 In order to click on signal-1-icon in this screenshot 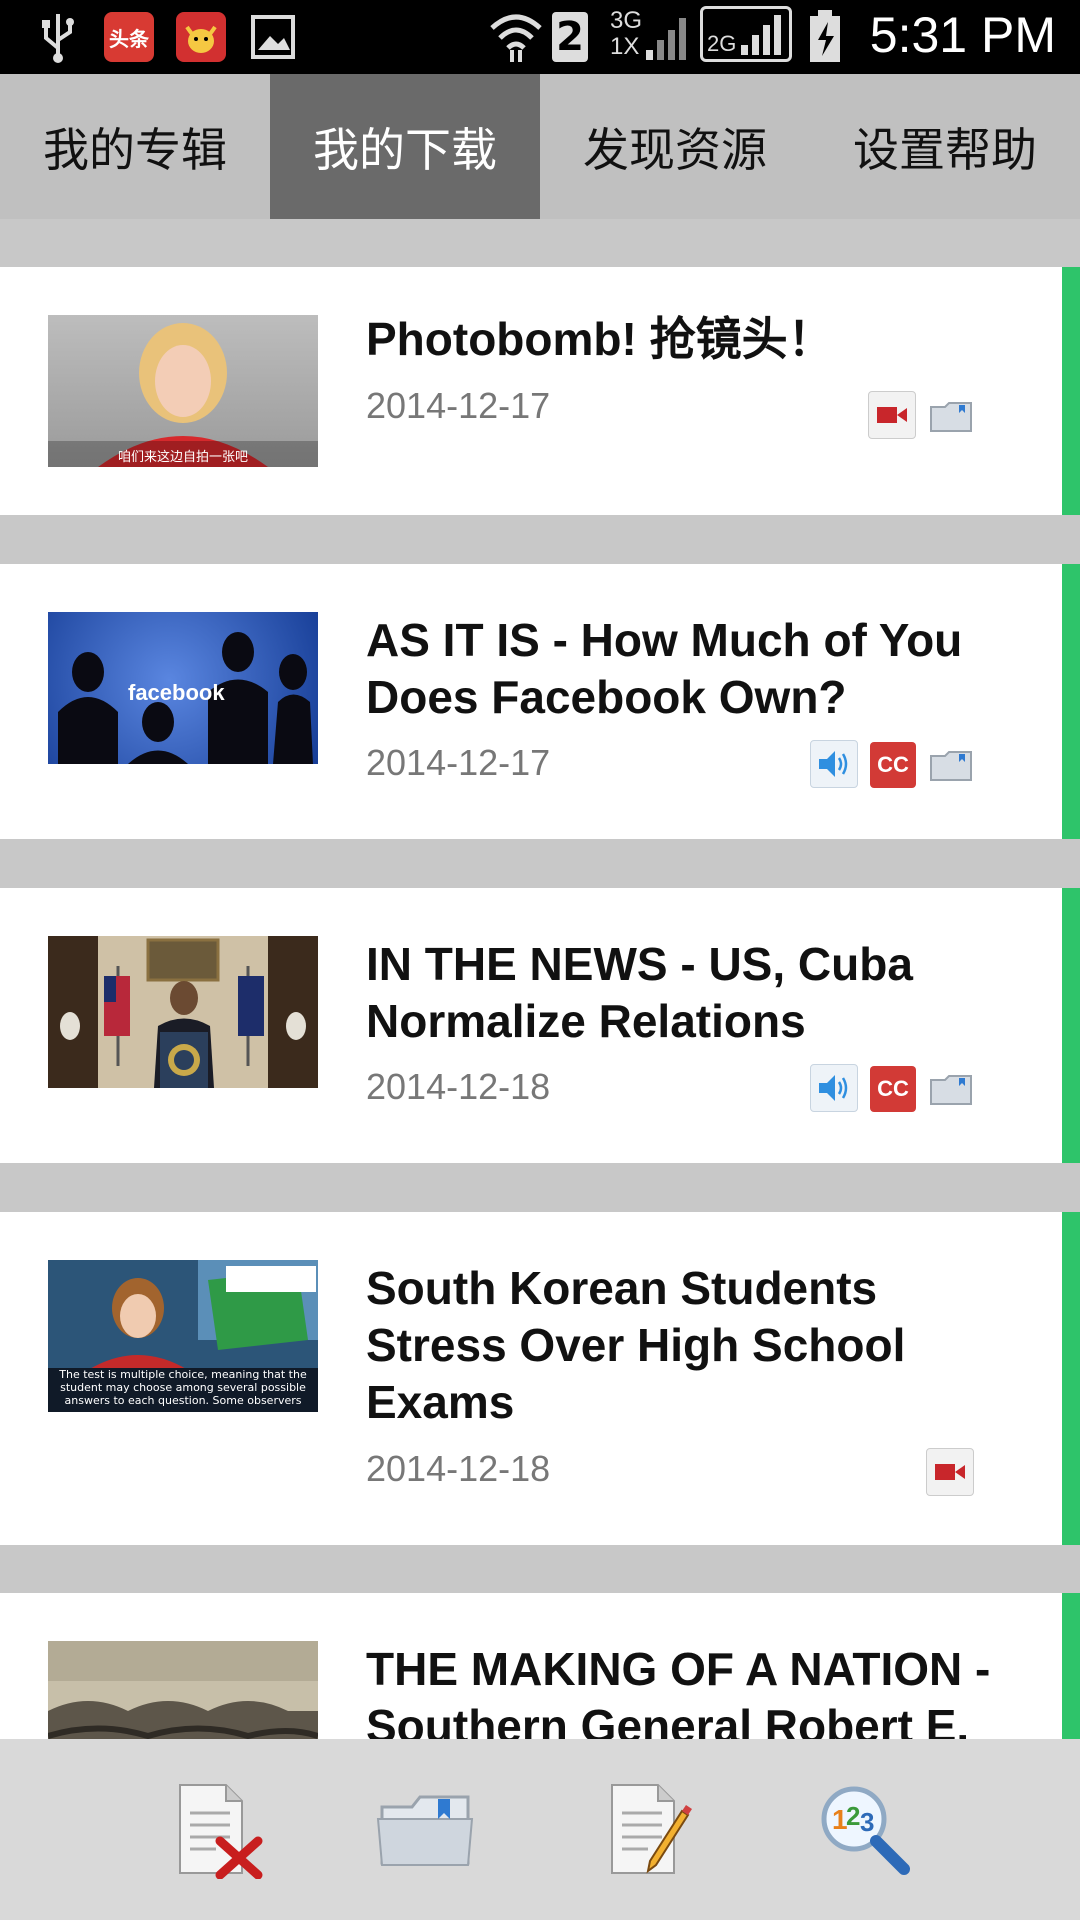, I will do `click(667, 39)`.